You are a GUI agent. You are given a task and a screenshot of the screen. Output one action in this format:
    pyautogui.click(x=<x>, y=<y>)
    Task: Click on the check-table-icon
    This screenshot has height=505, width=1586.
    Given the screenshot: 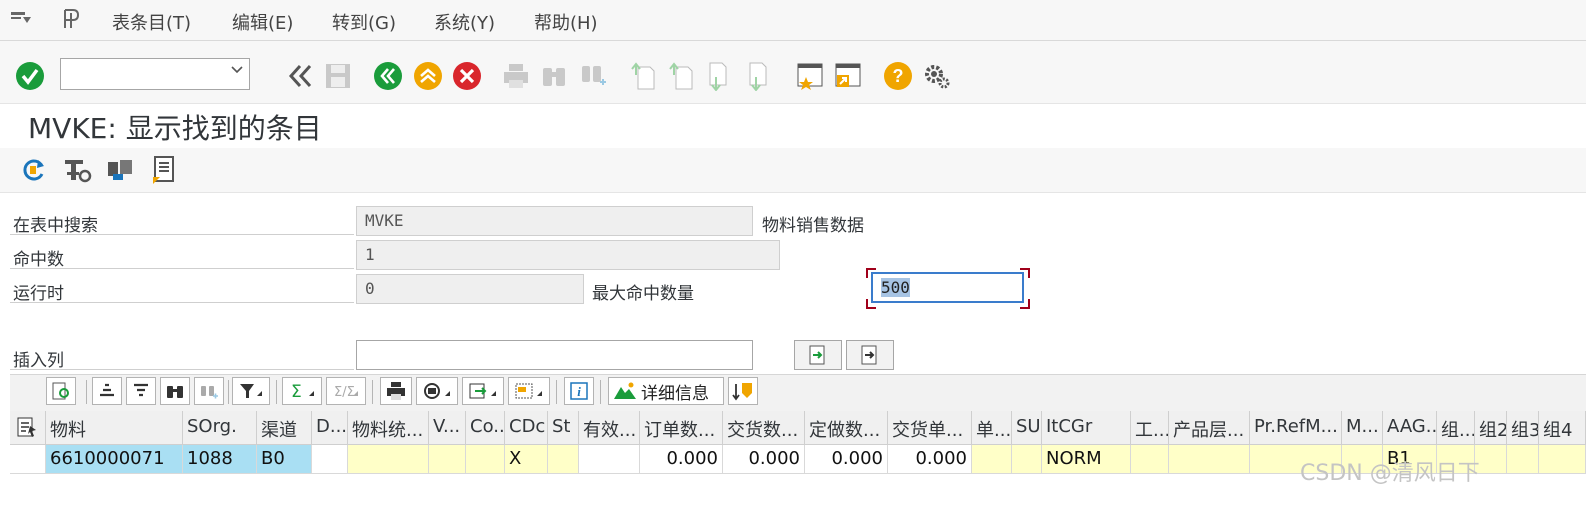 What is the action you would take?
    pyautogui.click(x=120, y=170)
    